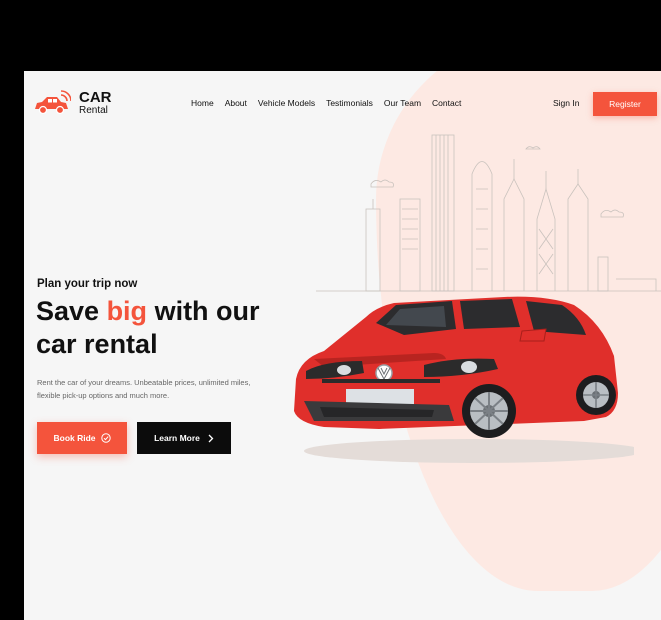 Image resolution: width=661 pixels, height=620 pixels. I want to click on register-button: Register, so click(625, 104).